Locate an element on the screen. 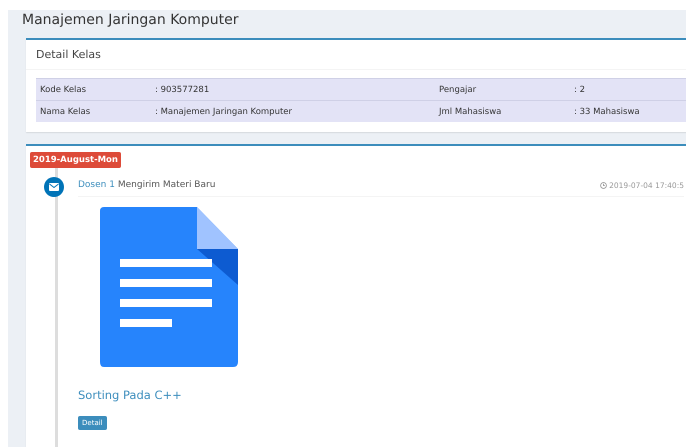 The width and height of the screenshot is (686, 447). file-title: Sorting Pada C++ is located at coordinates (382, 395).